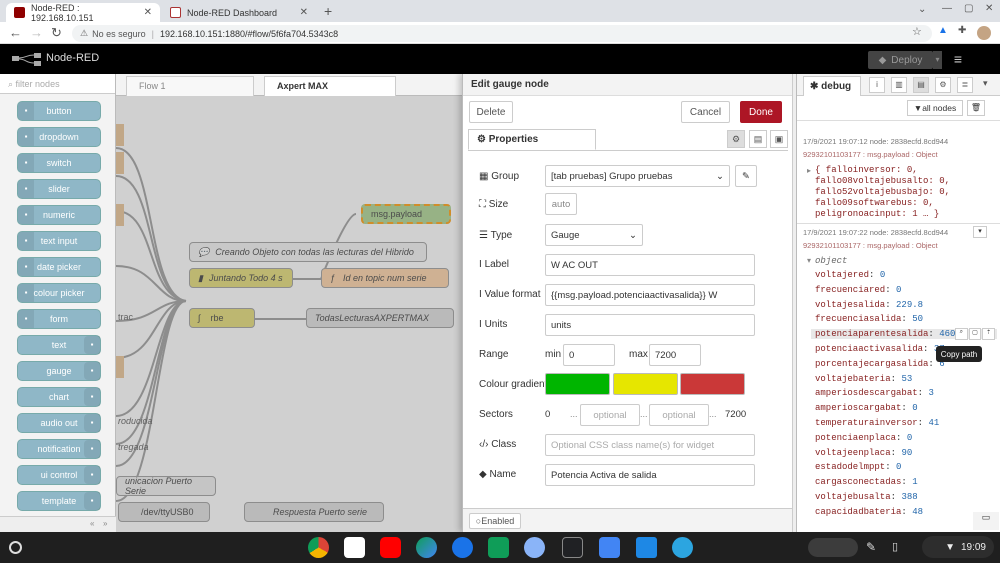  Describe the element at coordinates (190, 86) in the screenshot. I see `tab-flow-1: Flow 1` at that location.